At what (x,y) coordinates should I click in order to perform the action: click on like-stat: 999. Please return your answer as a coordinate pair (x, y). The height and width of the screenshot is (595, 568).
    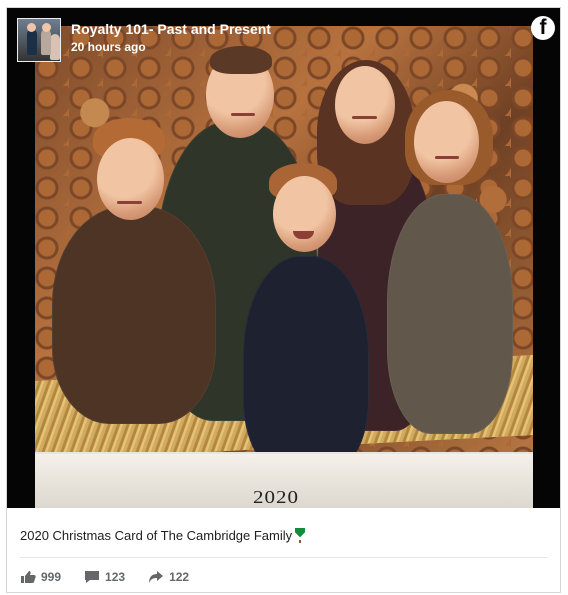
    Looking at the image, I should click on (40, 577).